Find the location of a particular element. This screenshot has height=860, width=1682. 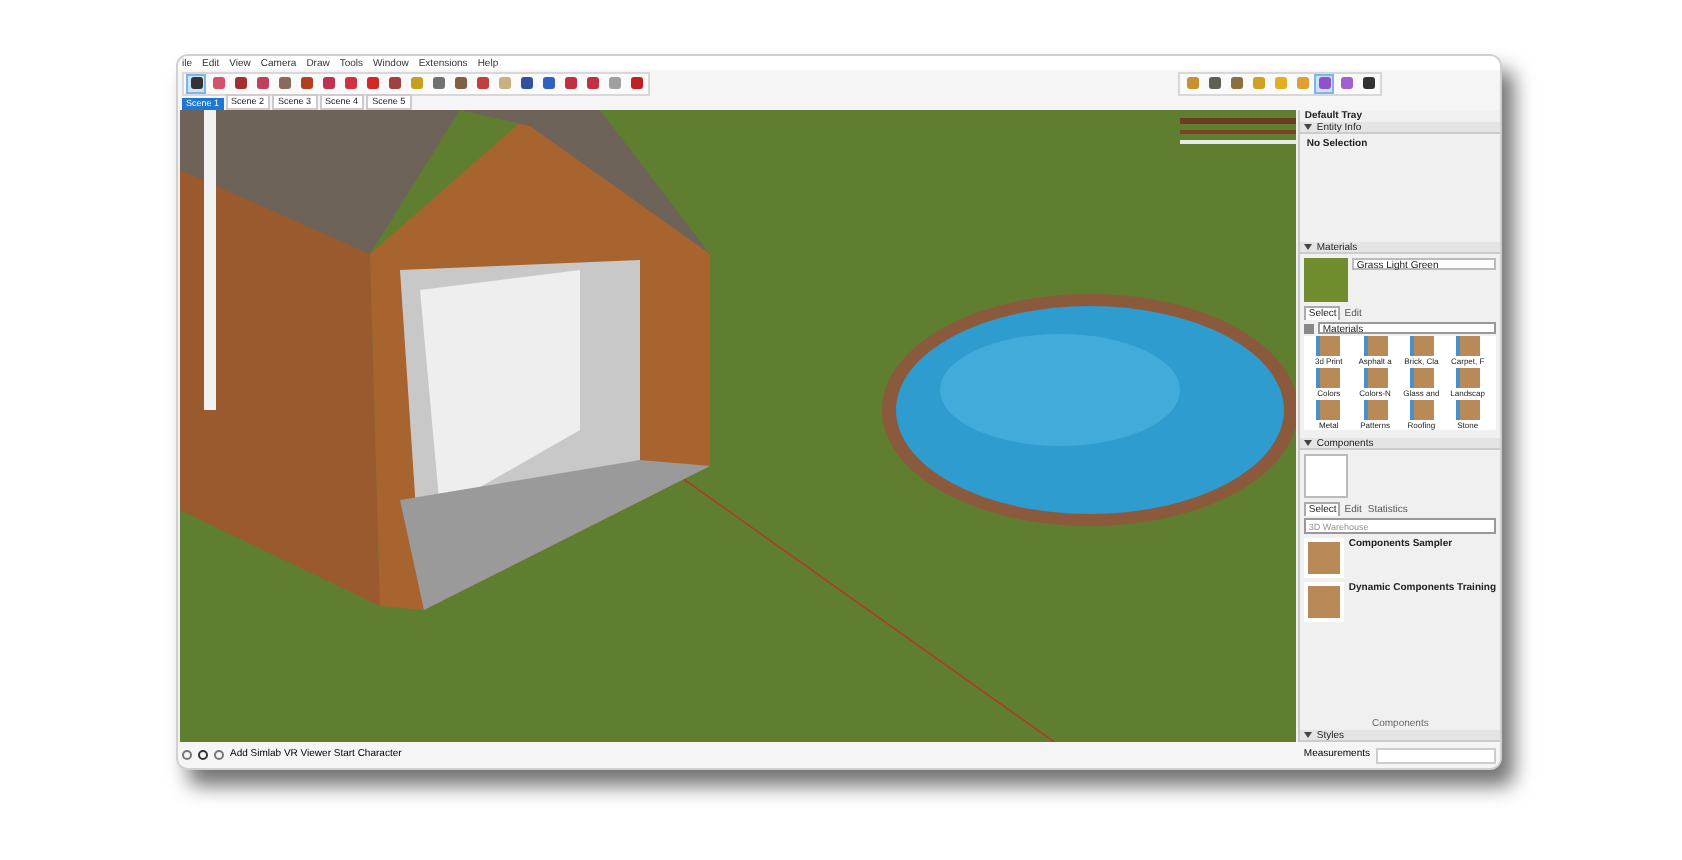

material-swatch is located at coordinates (1326, 280).